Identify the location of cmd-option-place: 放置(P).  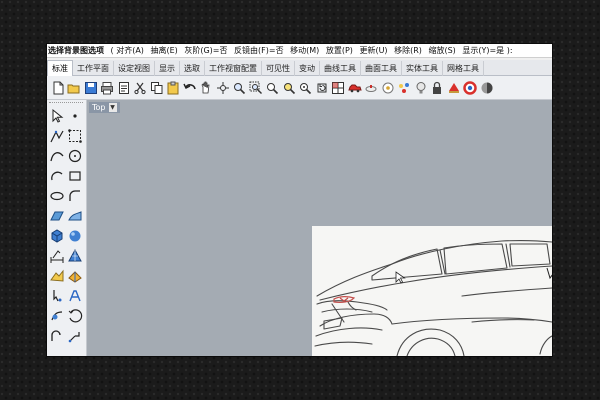
(339, 50).